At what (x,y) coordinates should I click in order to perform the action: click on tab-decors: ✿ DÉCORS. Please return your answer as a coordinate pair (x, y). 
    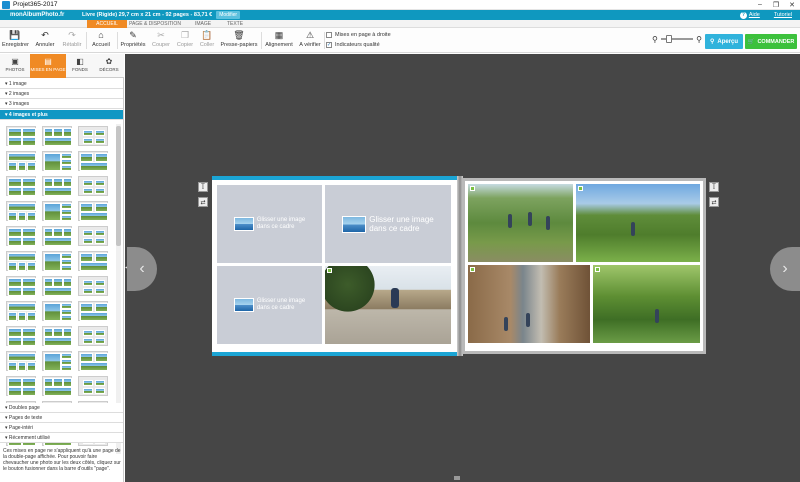
    Looking at the image, I should click on (109, 66).